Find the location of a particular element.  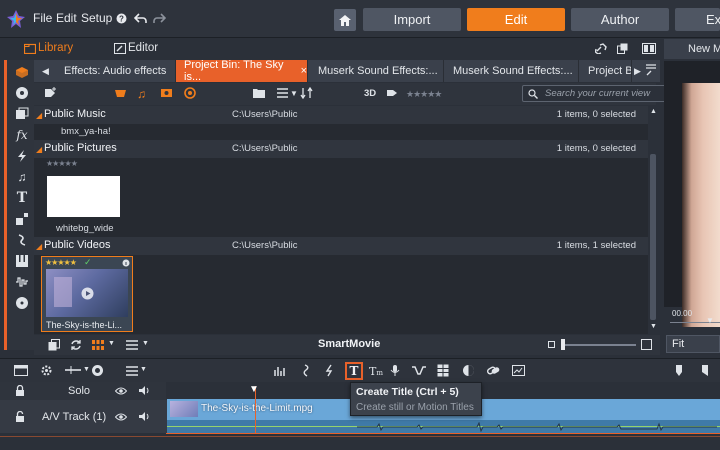

tab-project-bin-2: Project B is located at coordinates (606, 71).